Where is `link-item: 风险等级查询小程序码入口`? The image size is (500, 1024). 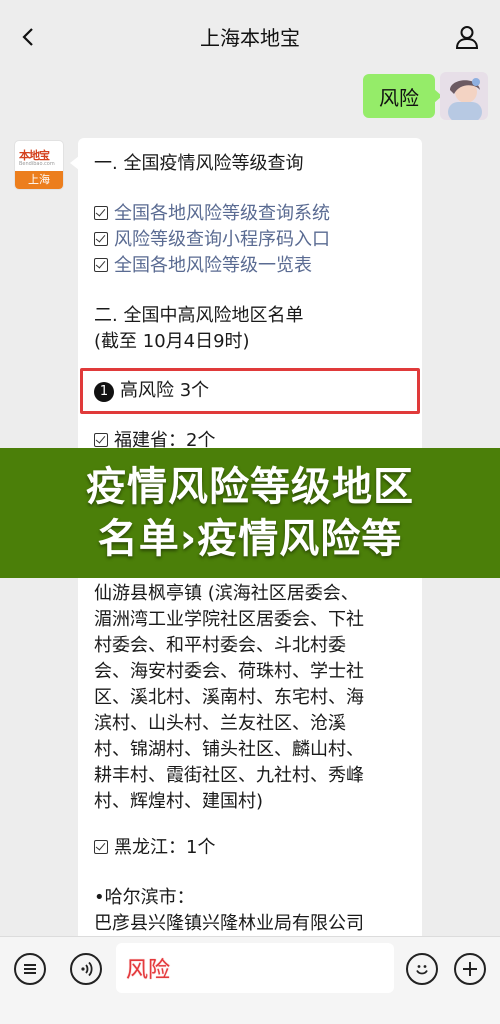
link-item: 风险等级查询小程序码入口 is located at coordinates (212, 240).